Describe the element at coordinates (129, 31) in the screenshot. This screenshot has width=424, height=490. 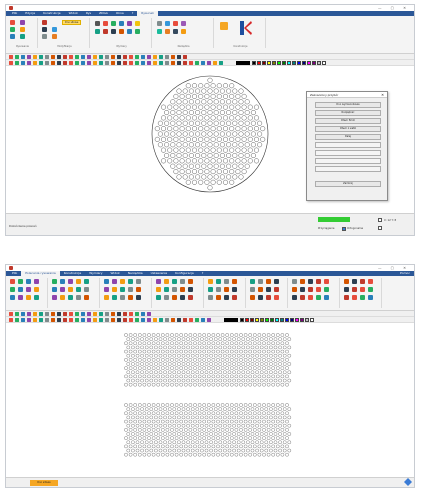
I see `offset-icon` at that location.